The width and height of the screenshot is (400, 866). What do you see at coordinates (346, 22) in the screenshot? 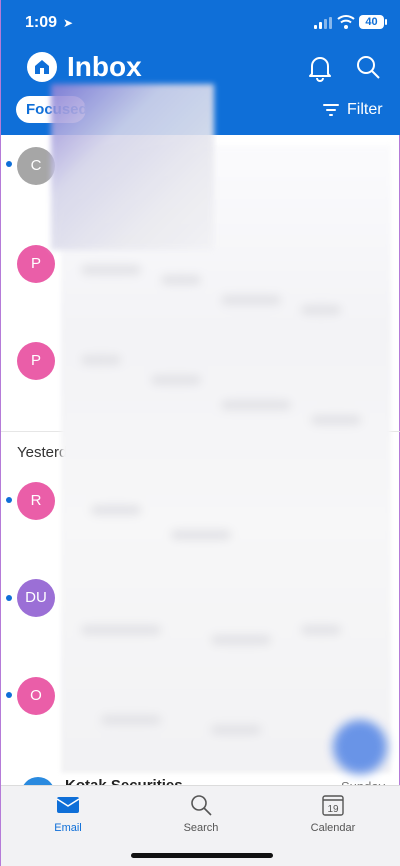
I see `wifi-icon` at bounding box center [346, 22].